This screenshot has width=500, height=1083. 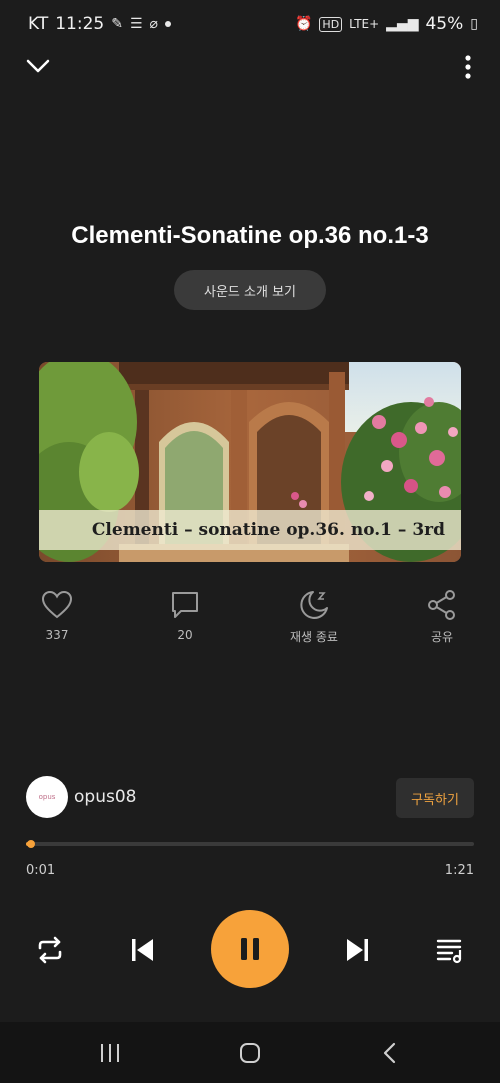 I want to click on more-vertical-icon, so click(x=468, y=67).